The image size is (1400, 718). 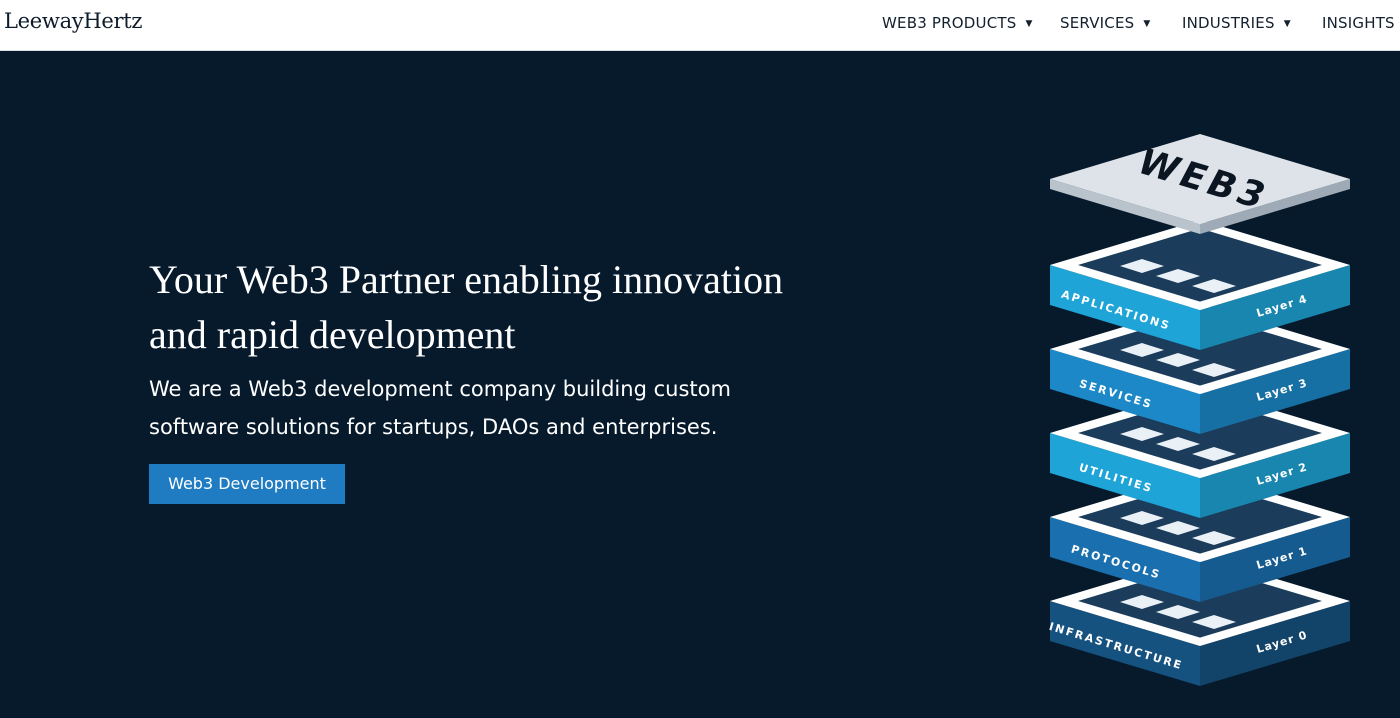 I want to click on nav-item-label: WEB3 PRODUCTS, so click(x=949, y=23).